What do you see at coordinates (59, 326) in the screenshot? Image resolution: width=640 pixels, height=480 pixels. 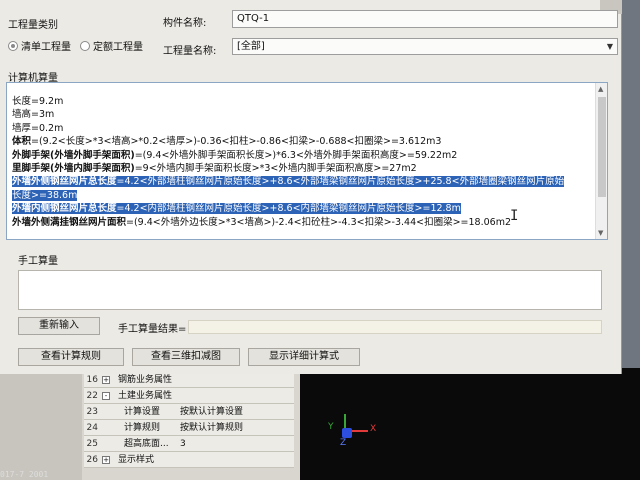 I see `reenter-button: 重新输入` at bounding box center [59, 326].